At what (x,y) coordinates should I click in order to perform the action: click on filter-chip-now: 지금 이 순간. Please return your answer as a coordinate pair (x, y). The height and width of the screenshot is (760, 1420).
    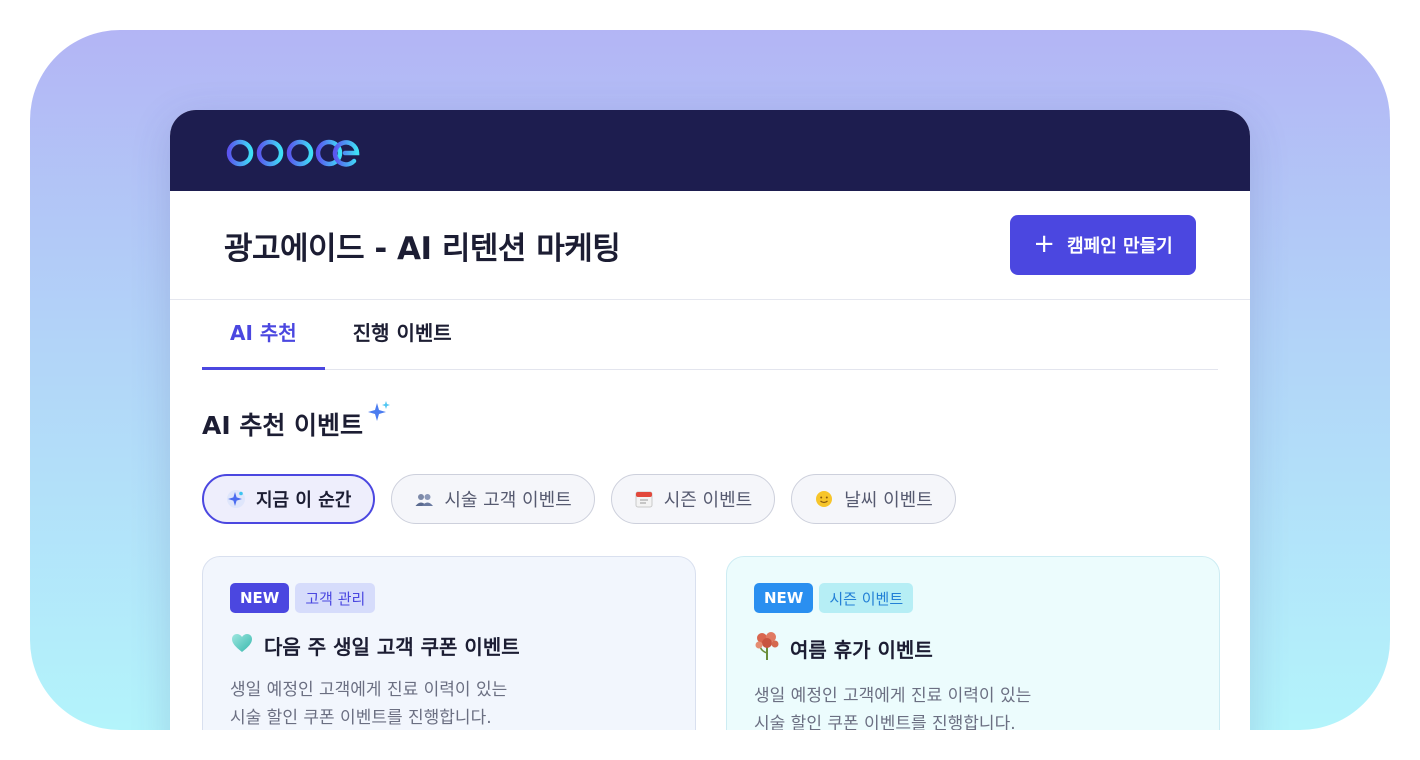
    Looking at the image, I should click on (289, 499).